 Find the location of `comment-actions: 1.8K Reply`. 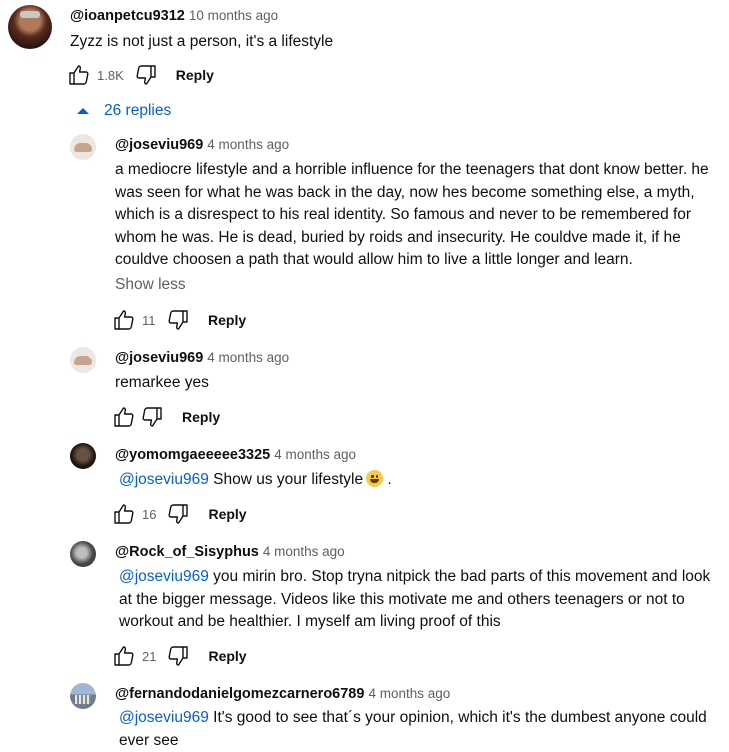

comment-actions: 1.8K Reply is located at coordinates (140, 75).